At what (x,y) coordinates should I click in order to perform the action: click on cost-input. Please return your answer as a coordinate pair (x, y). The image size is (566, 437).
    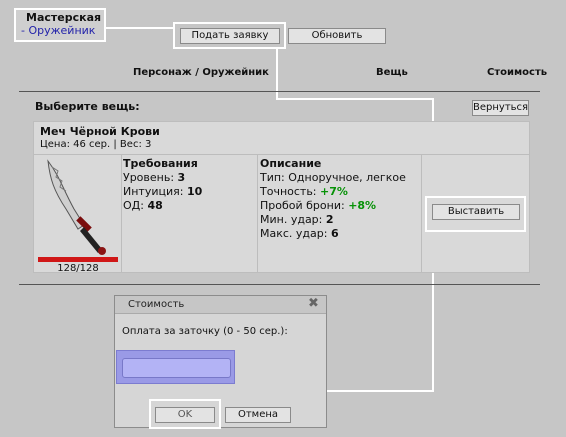
    Looking at the image, I should click on (176, 368).